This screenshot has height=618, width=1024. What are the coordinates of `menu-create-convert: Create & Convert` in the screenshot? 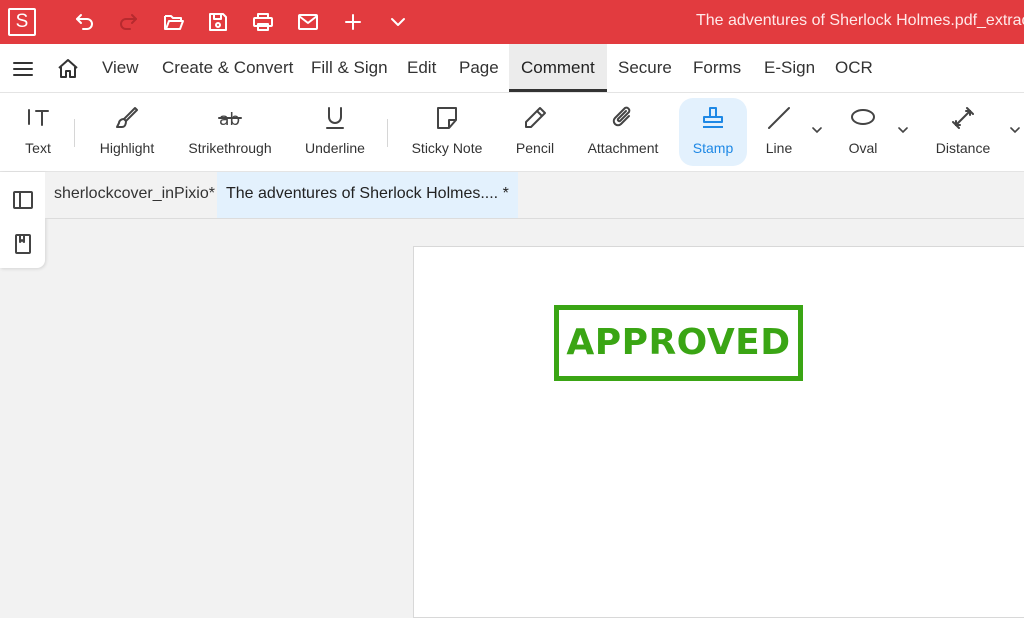 It's located at (227, 68).